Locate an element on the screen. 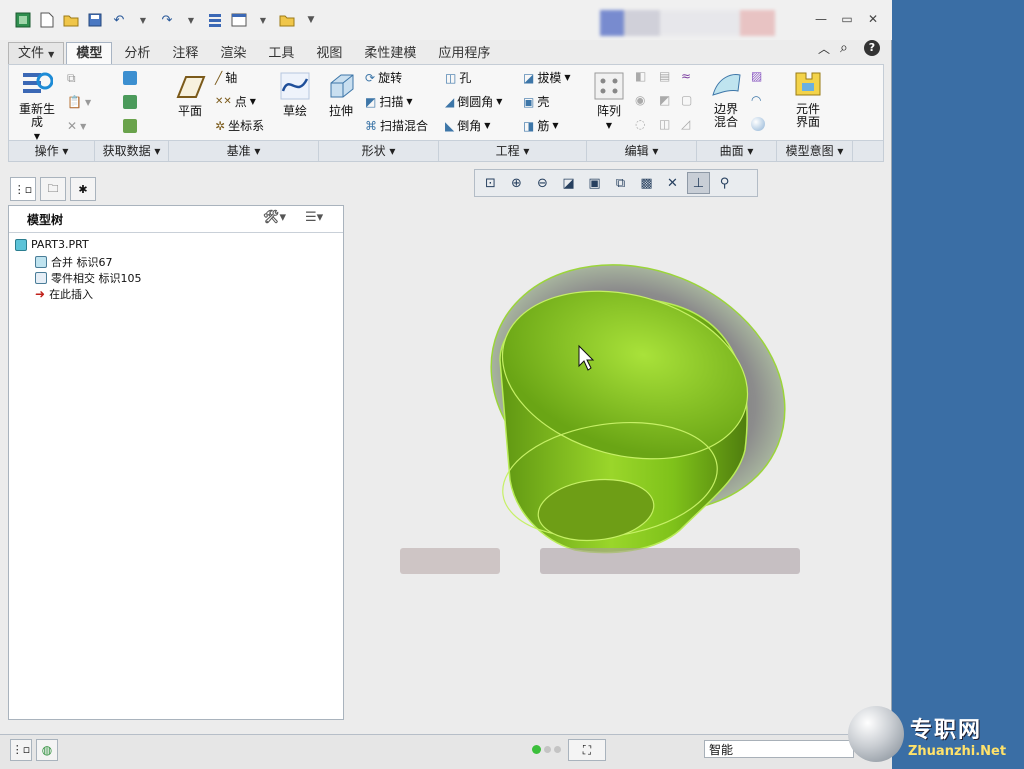 This screenshot has width=1024, height=769. close-window-icon is located at coordinates (287, 20).